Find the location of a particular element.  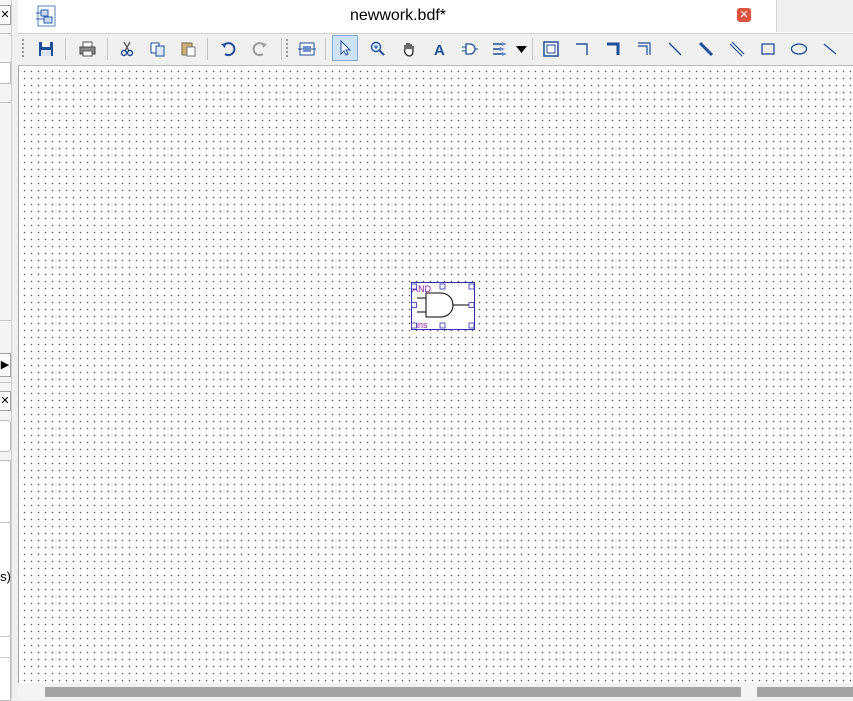

text-tool-icon: A is located at coordinates (440, 49).